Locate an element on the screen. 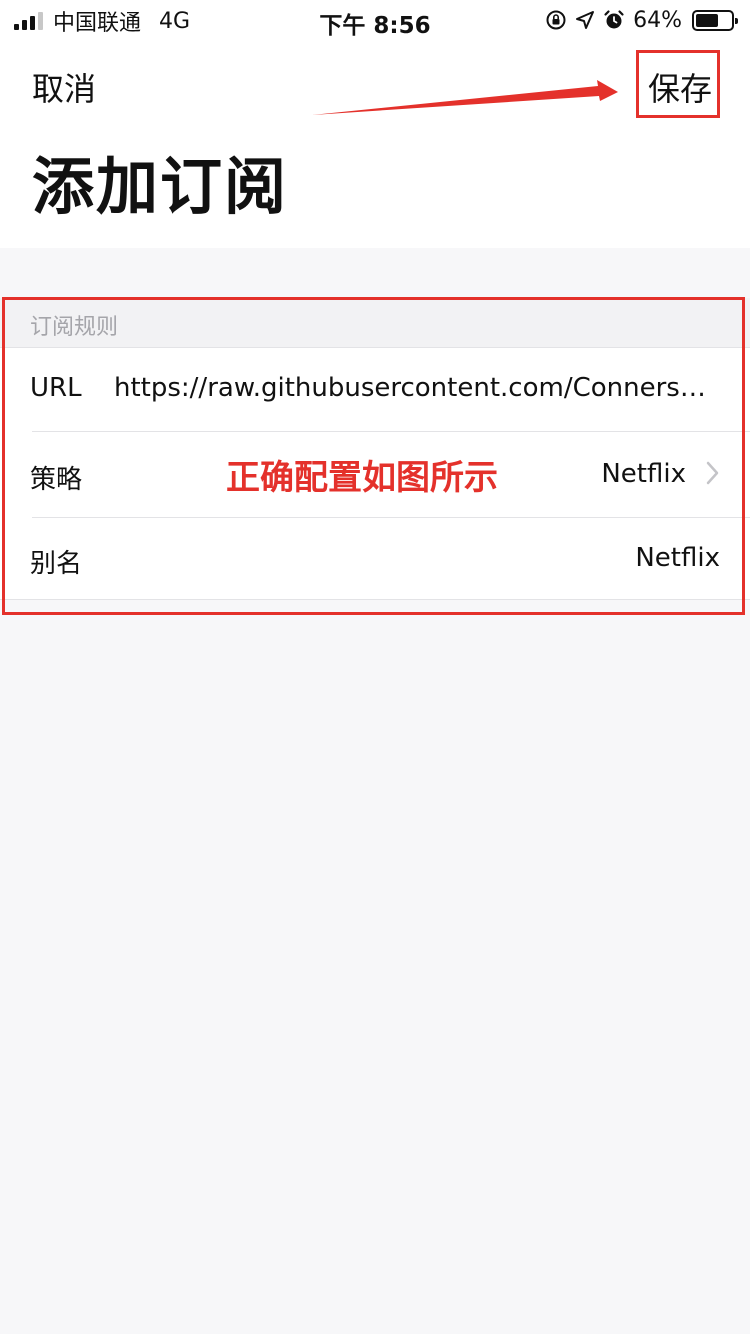 The height and width of the screenshot is (1334, 750). page-title: 添加订阅 is located at coordinates (160, 186).